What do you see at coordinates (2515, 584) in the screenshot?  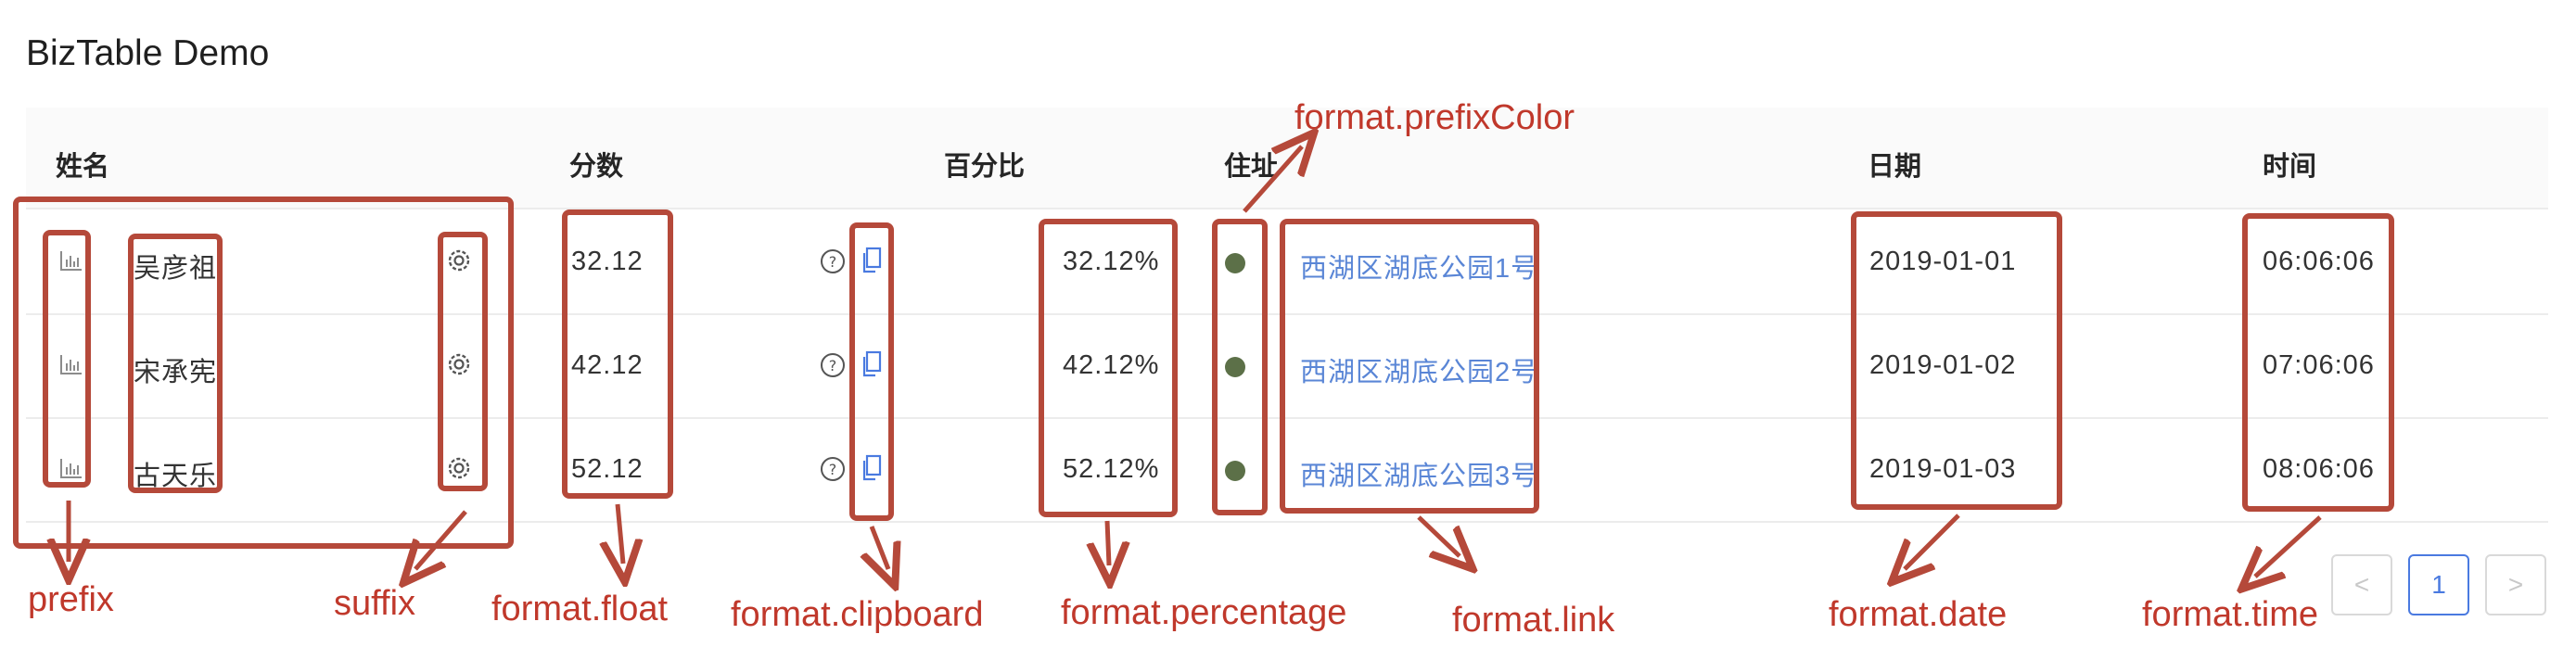 I see `pagination-next-button: >` at bounding box center [2515, 584].